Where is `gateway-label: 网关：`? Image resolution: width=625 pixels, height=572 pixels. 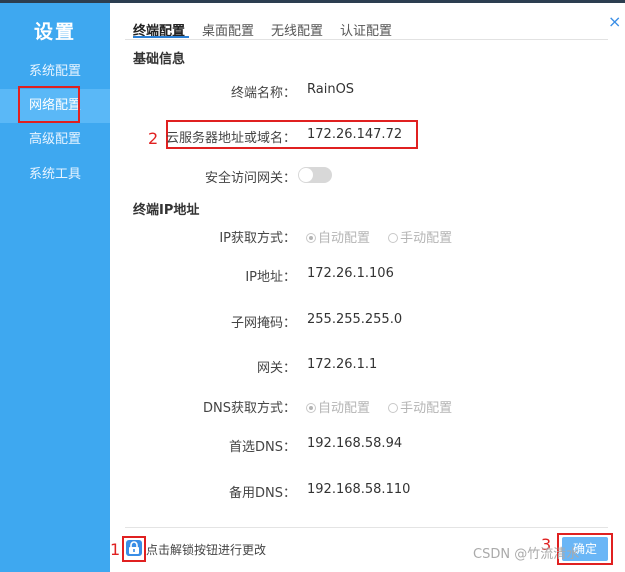 gateway-label: 网关： is located at coordinates (276, 368).